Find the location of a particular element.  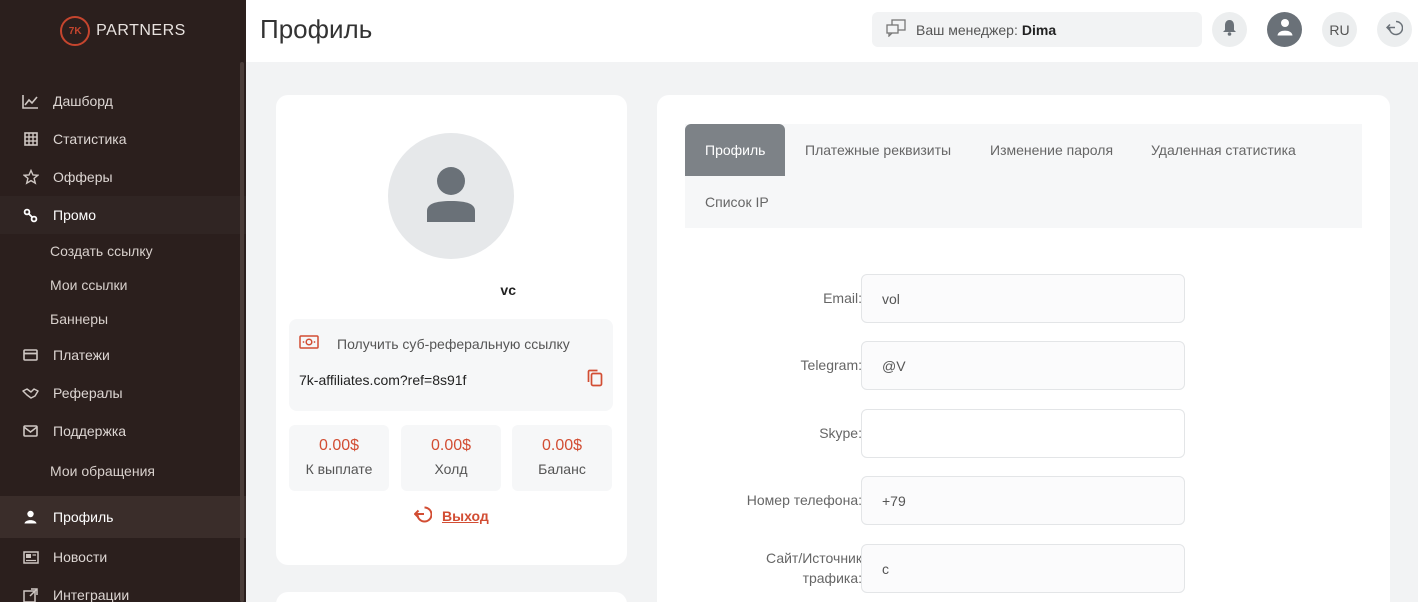

sidebar-subitem-my-links: Мои ссылки is located at coordinates (123, 285).